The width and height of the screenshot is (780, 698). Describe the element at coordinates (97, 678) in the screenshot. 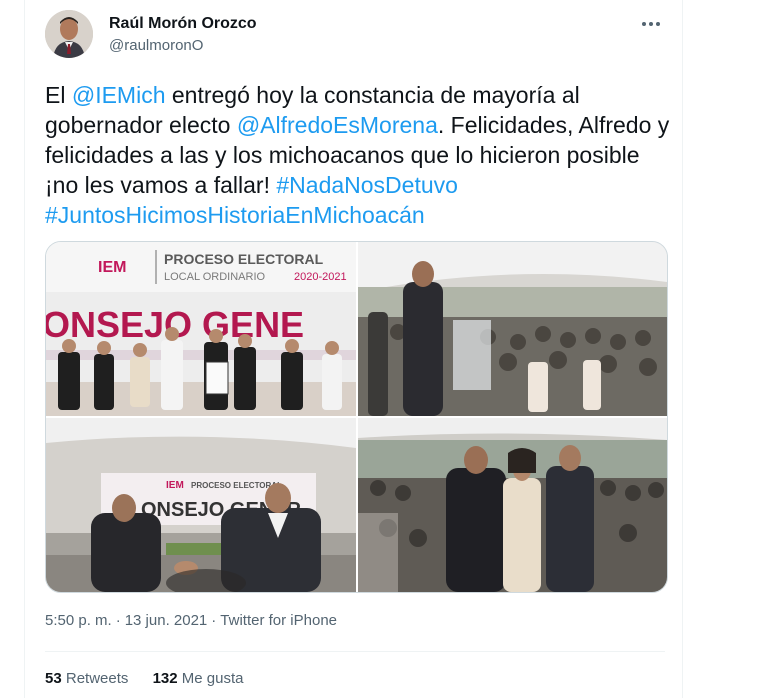

I see `retweets-label: Retweets` at that location.